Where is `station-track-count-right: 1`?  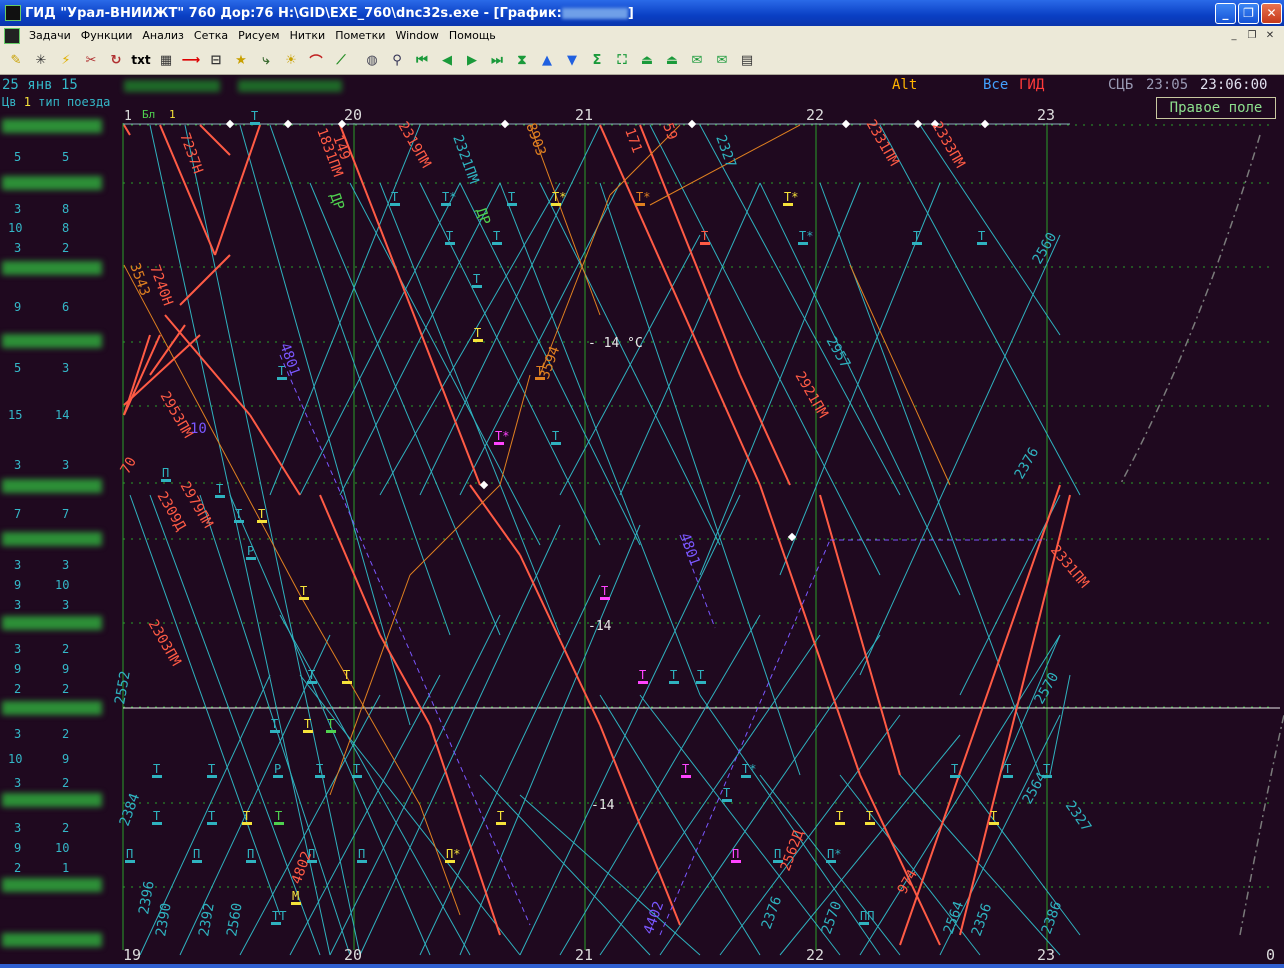 station-track-count-right: 1 is located at coordinates (66, 868).